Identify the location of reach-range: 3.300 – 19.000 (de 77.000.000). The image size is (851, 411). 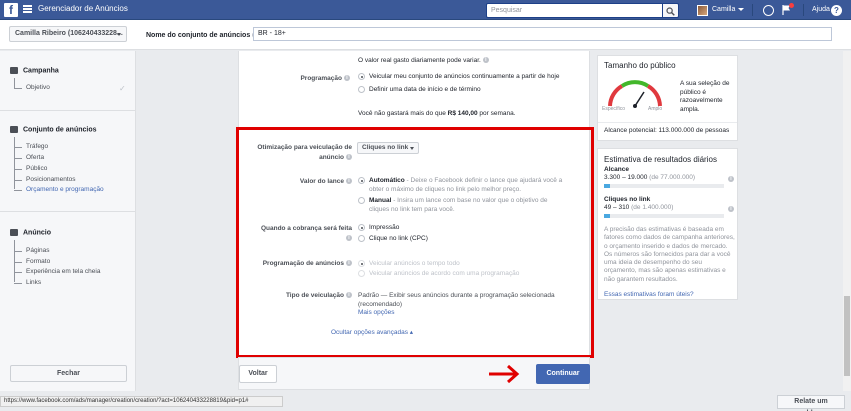
(650, 177).